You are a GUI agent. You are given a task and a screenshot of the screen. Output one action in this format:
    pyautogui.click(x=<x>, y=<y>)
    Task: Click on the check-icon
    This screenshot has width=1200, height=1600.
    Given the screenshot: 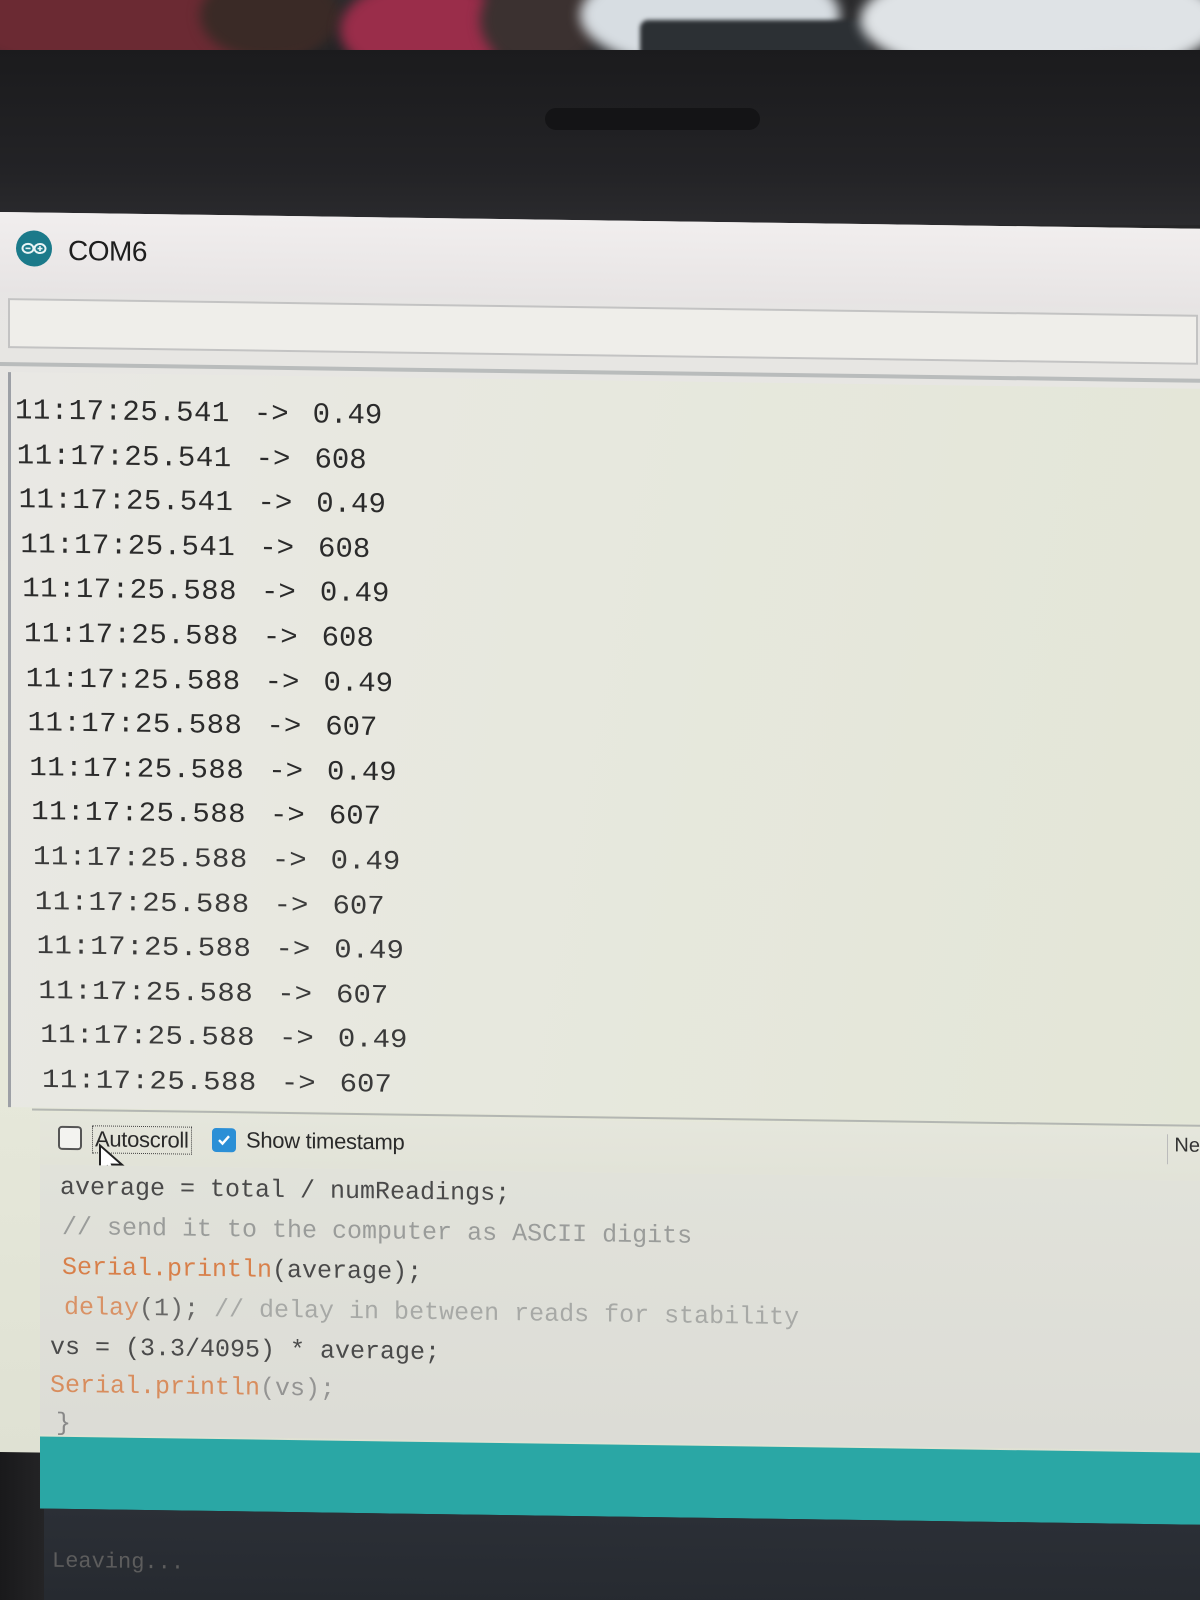 What is the action you would take?
    pyautogui.click(x=224, y=1140)
    